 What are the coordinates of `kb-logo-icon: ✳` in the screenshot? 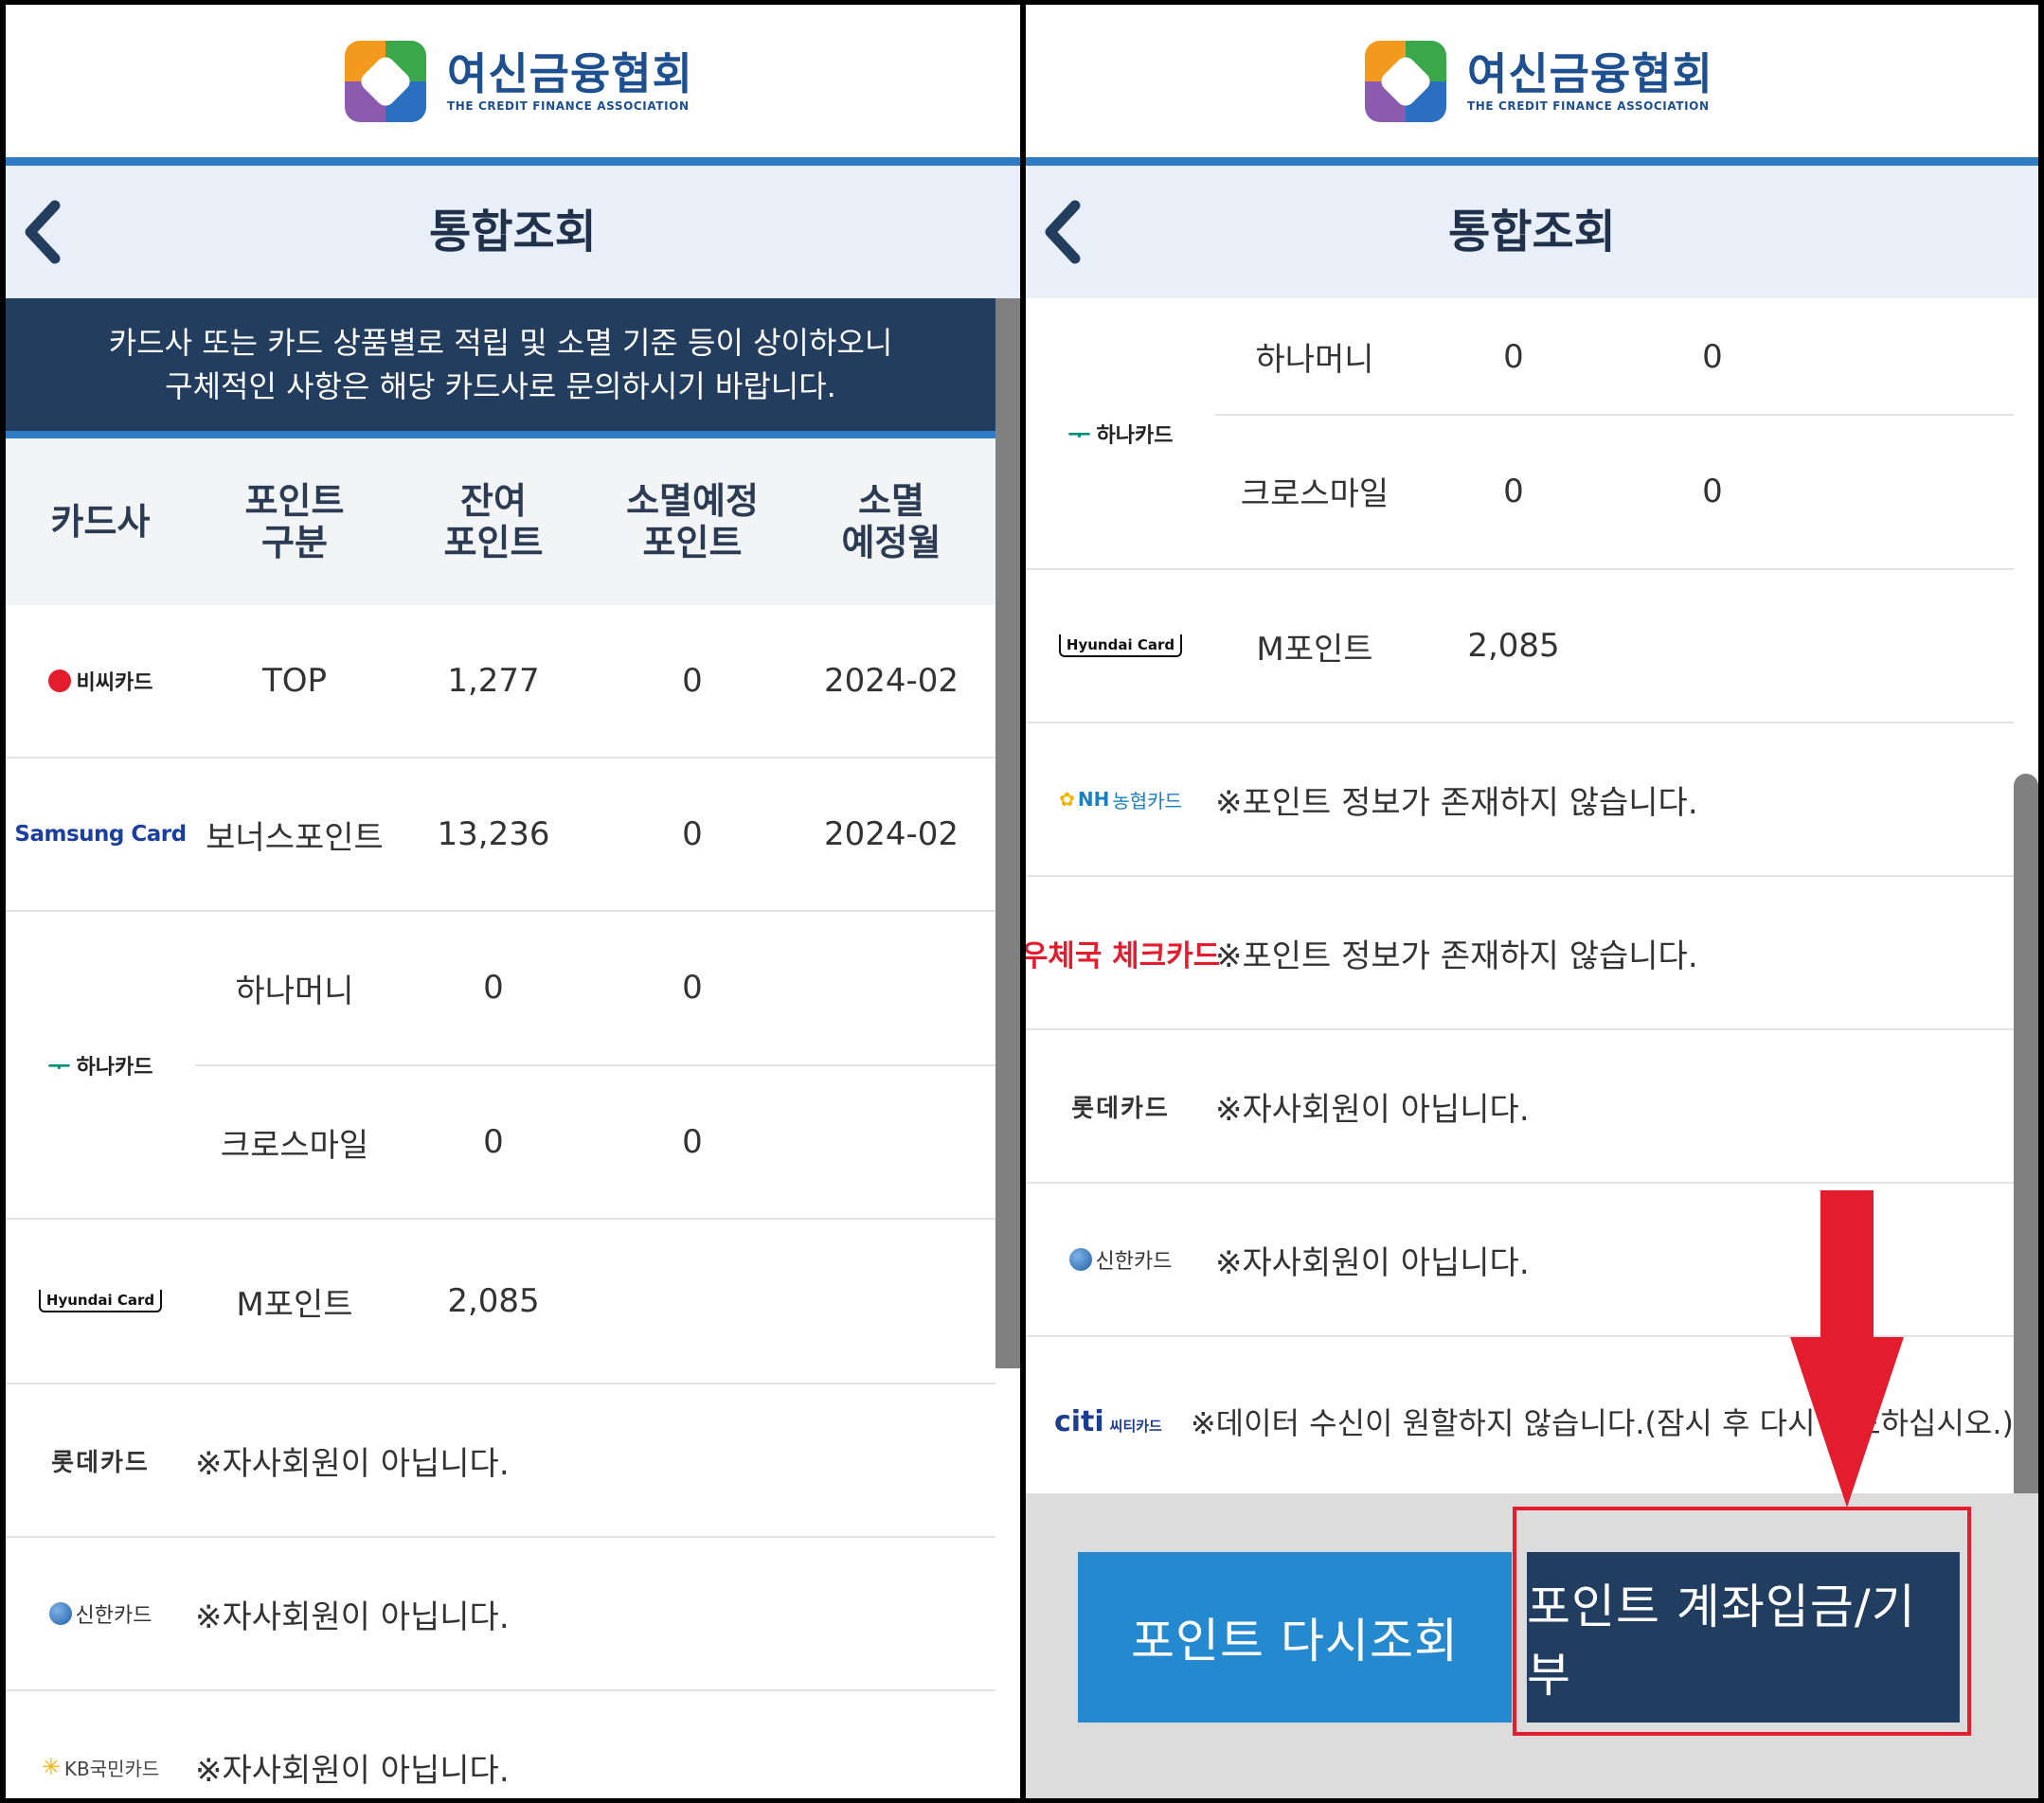 It's located at (51, 1767).